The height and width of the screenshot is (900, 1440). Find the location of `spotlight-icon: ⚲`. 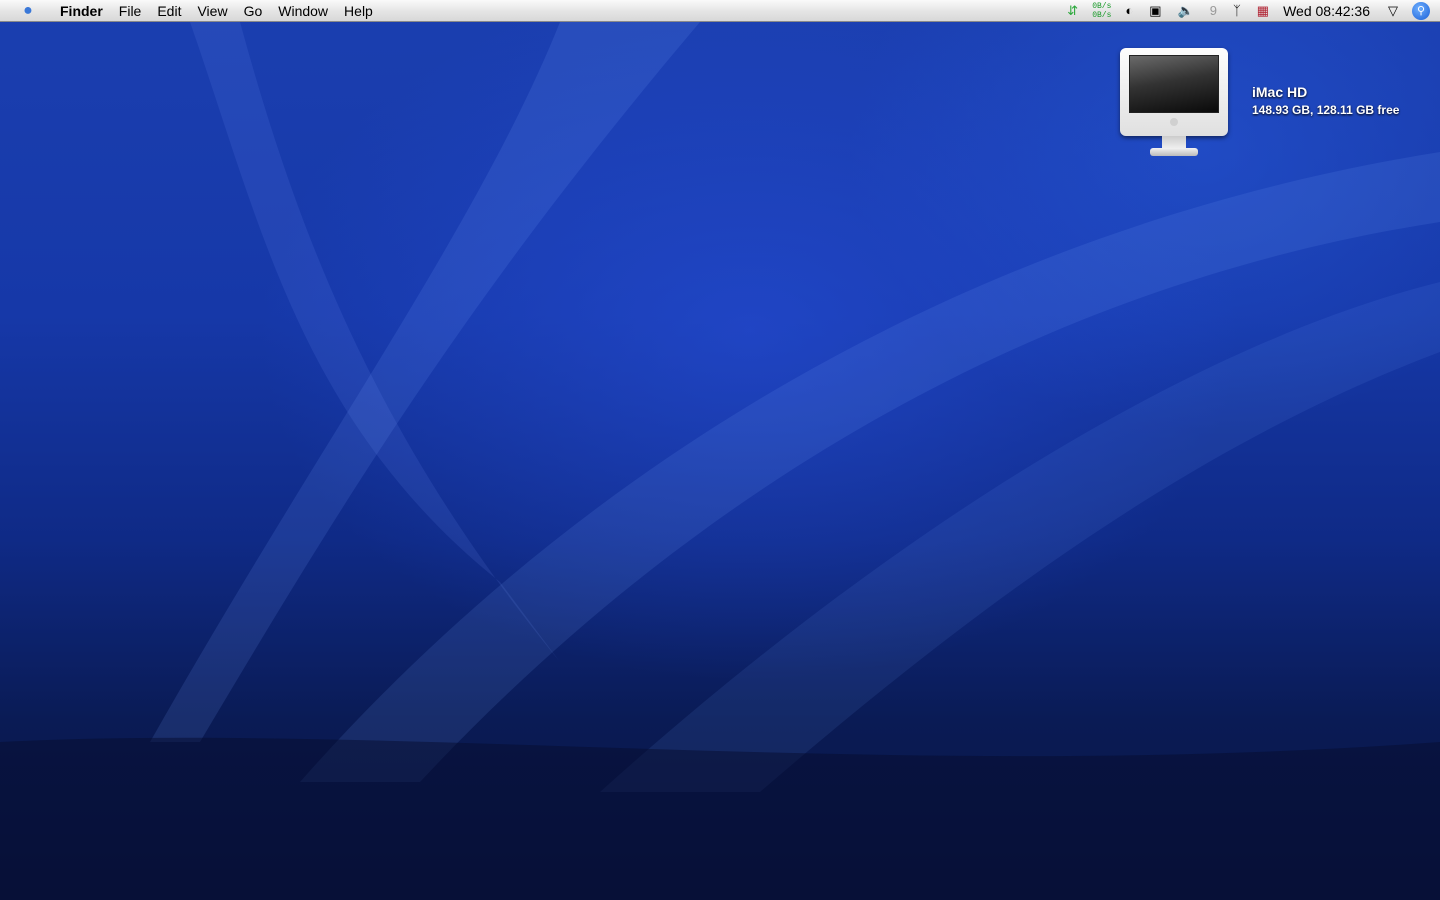

spotlight-icon: ⚲ is located at coordinates (1421, 10).